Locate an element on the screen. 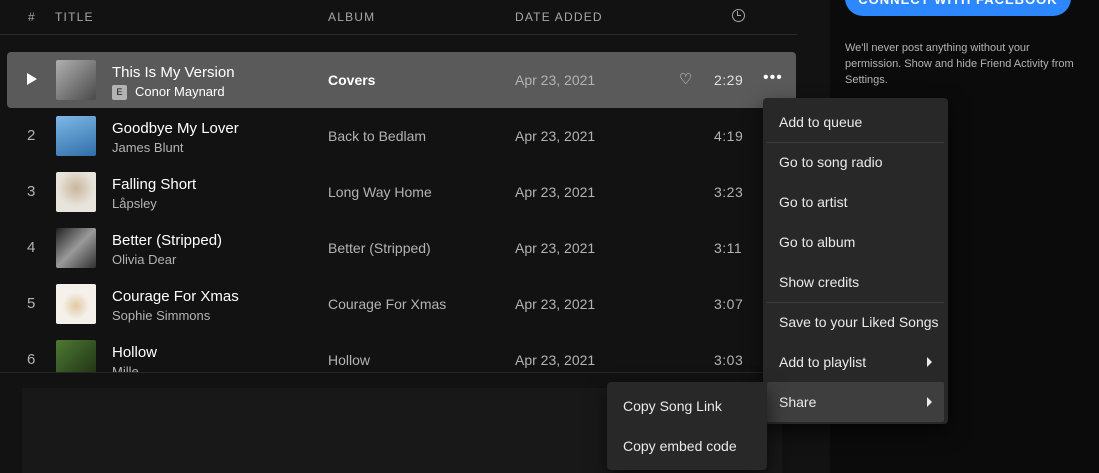 The height and width of the screenshot is (473, 1099). track-artist: Sophie Simmons is located at coordinates (161, 315).